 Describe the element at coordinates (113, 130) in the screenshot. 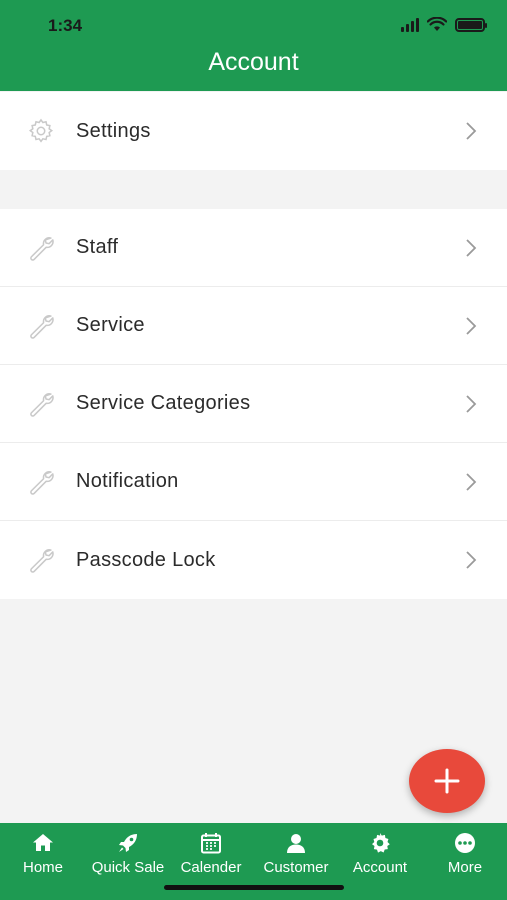

I see `menu-item-label: Settings` at that location.